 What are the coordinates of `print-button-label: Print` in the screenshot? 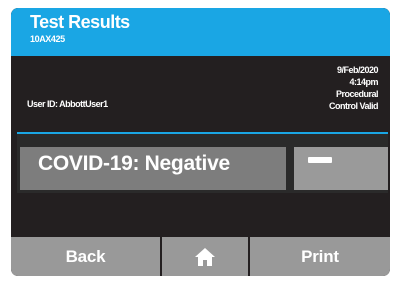 It's located at (320, 256).